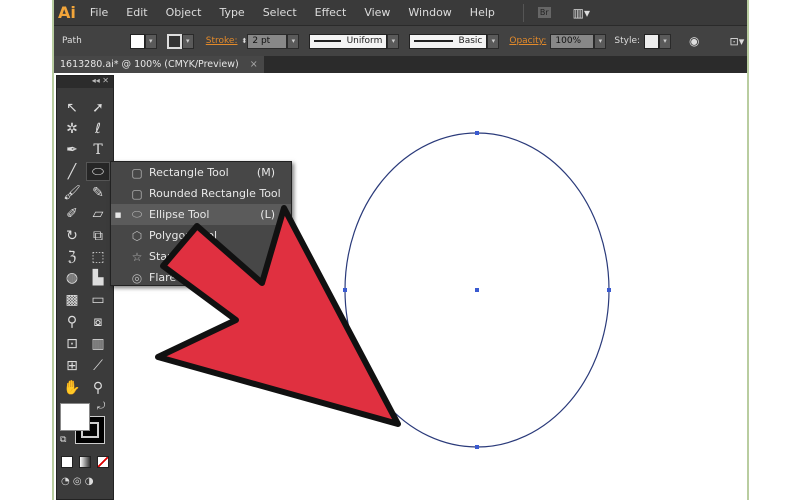 This screenshot has width=800, height=500. I want to click on center-point, so click(477, 290).